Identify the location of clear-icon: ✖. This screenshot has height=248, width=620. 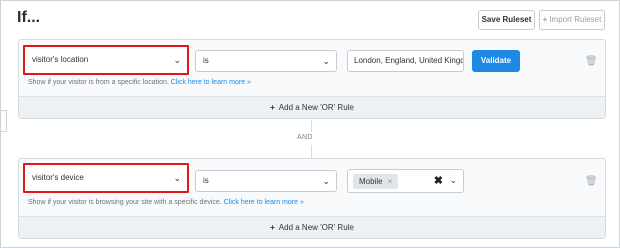
(438, 180).